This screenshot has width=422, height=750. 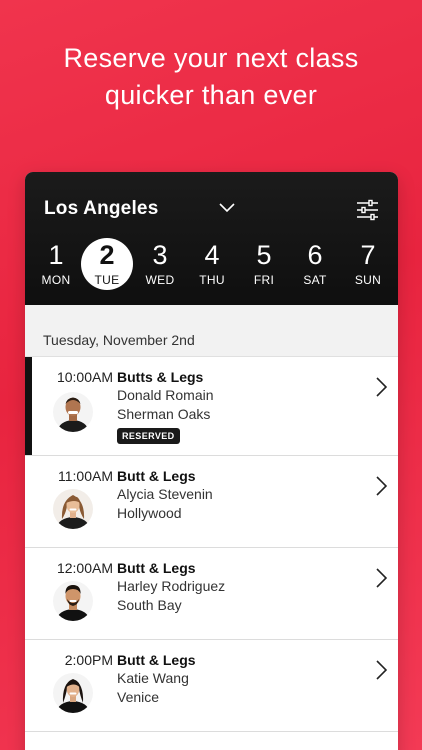 I want to click on chevron-down-icon, so click(x=227, y=207).